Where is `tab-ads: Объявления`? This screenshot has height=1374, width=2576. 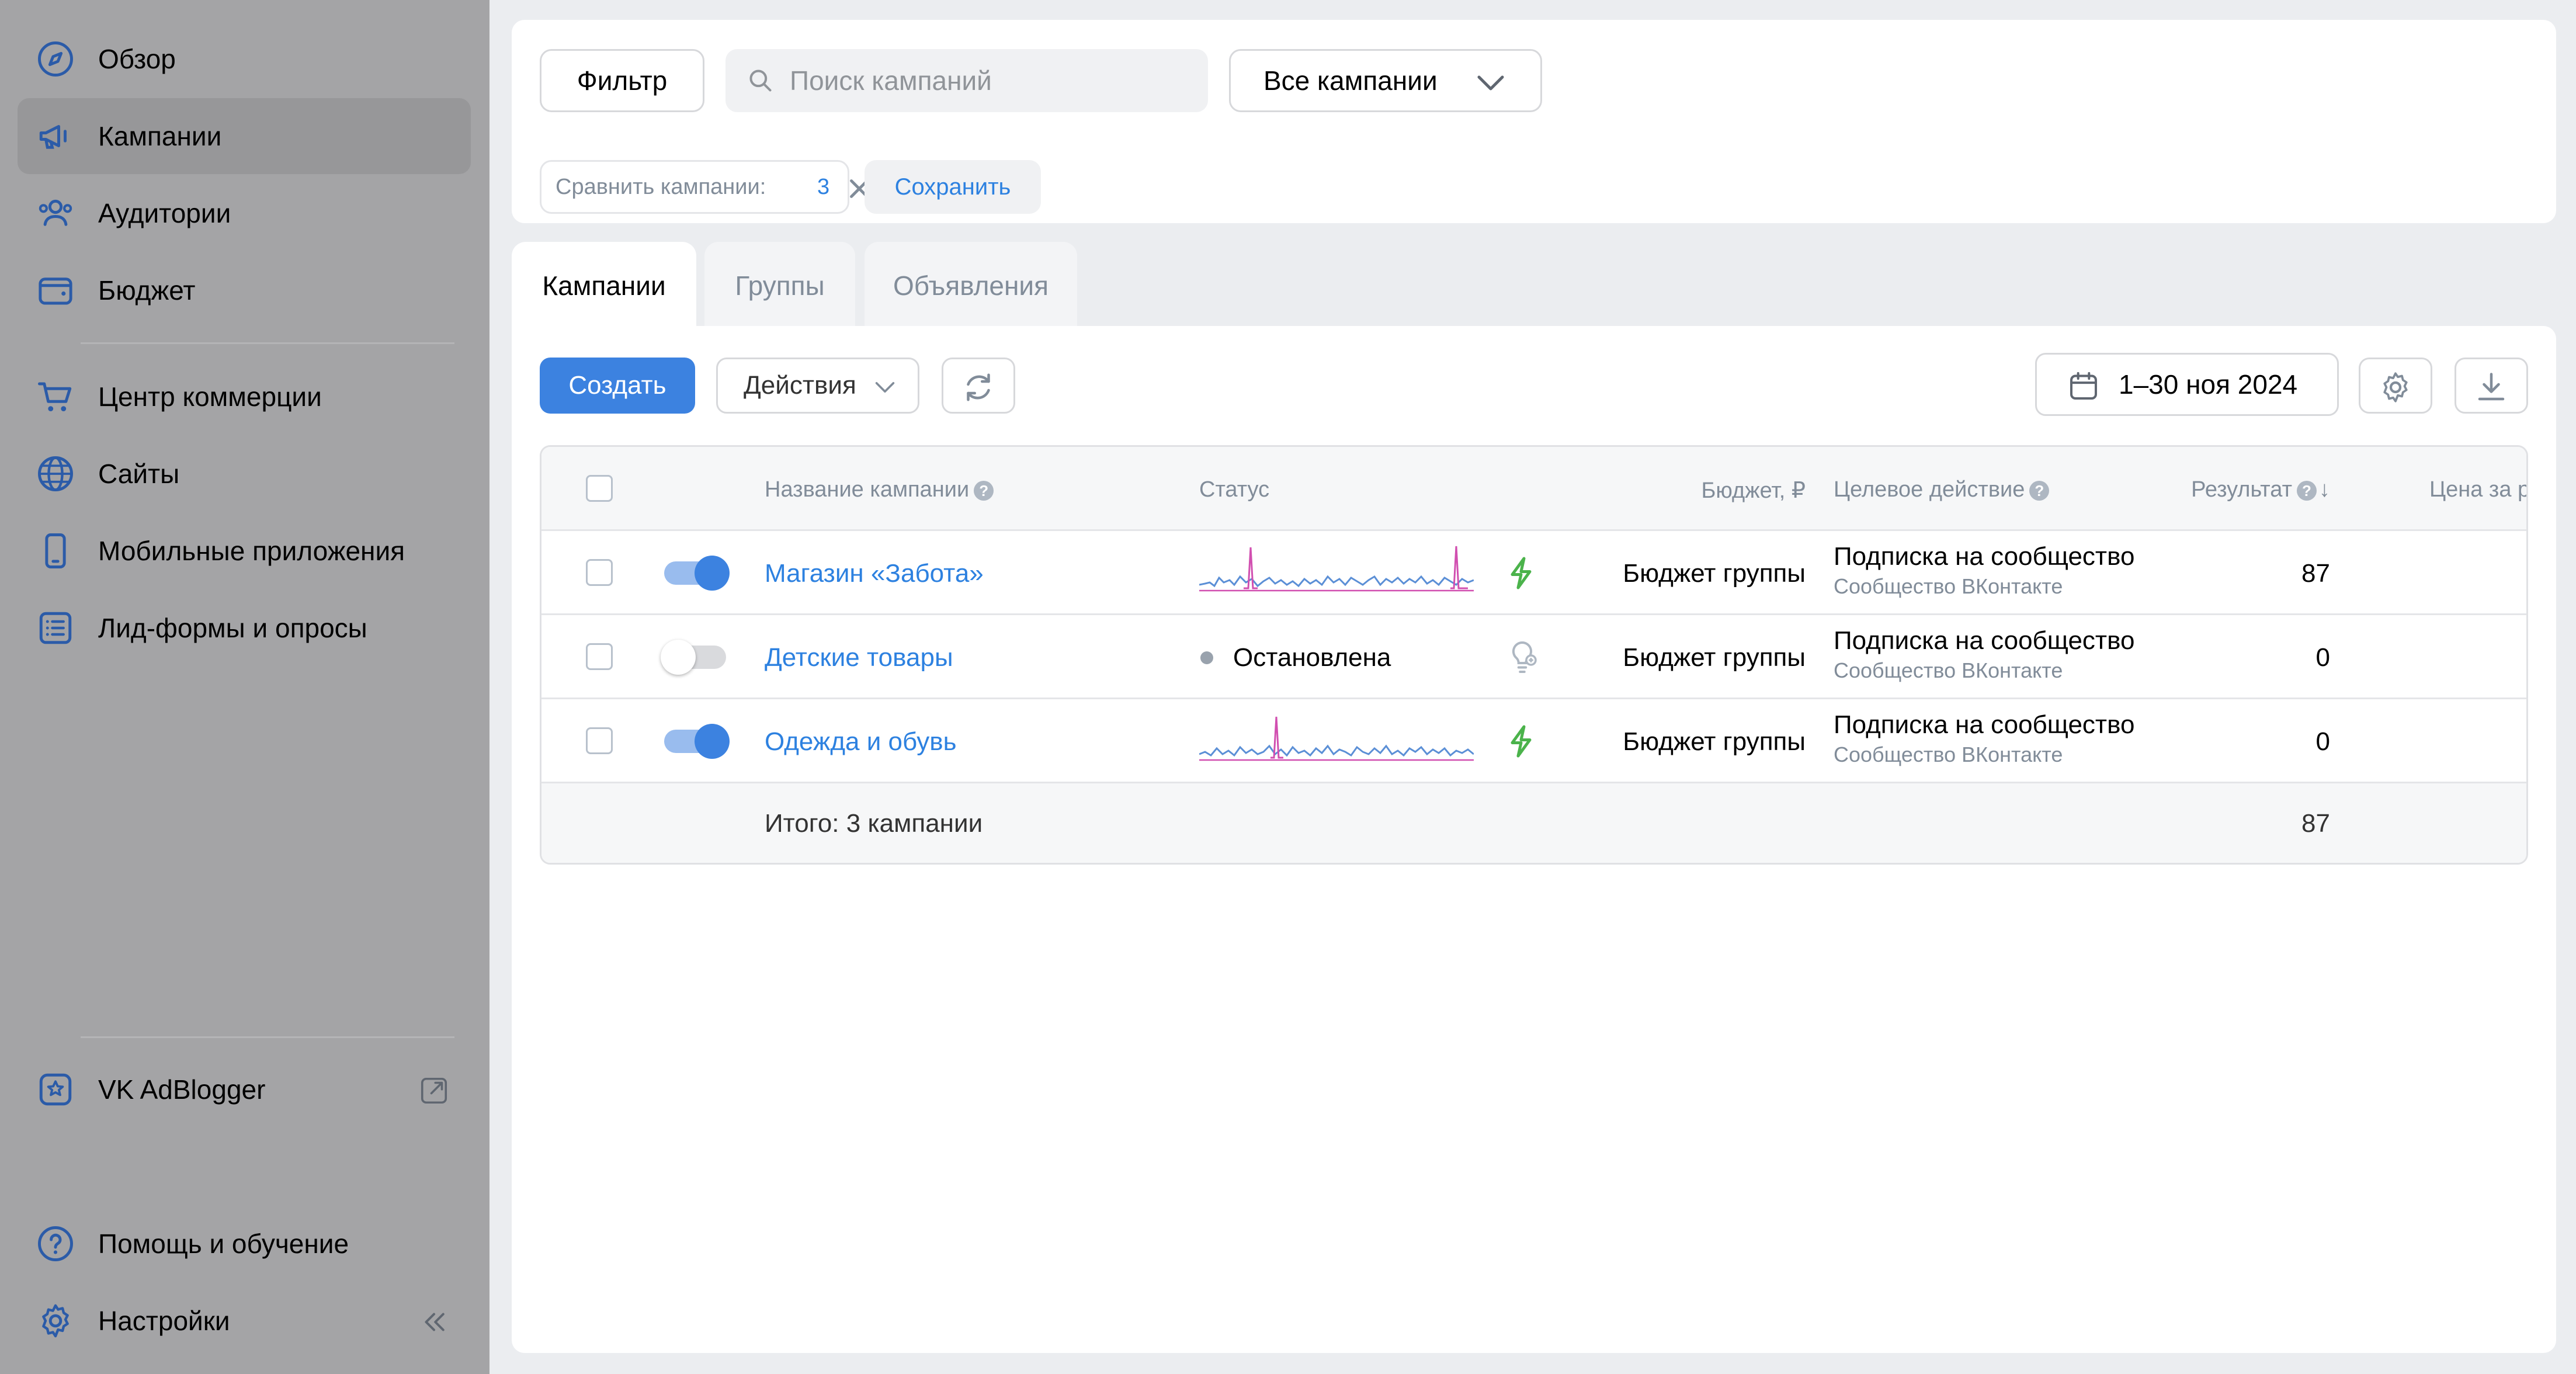 tab-ads: Объявления is located at coordinates (971, 285).